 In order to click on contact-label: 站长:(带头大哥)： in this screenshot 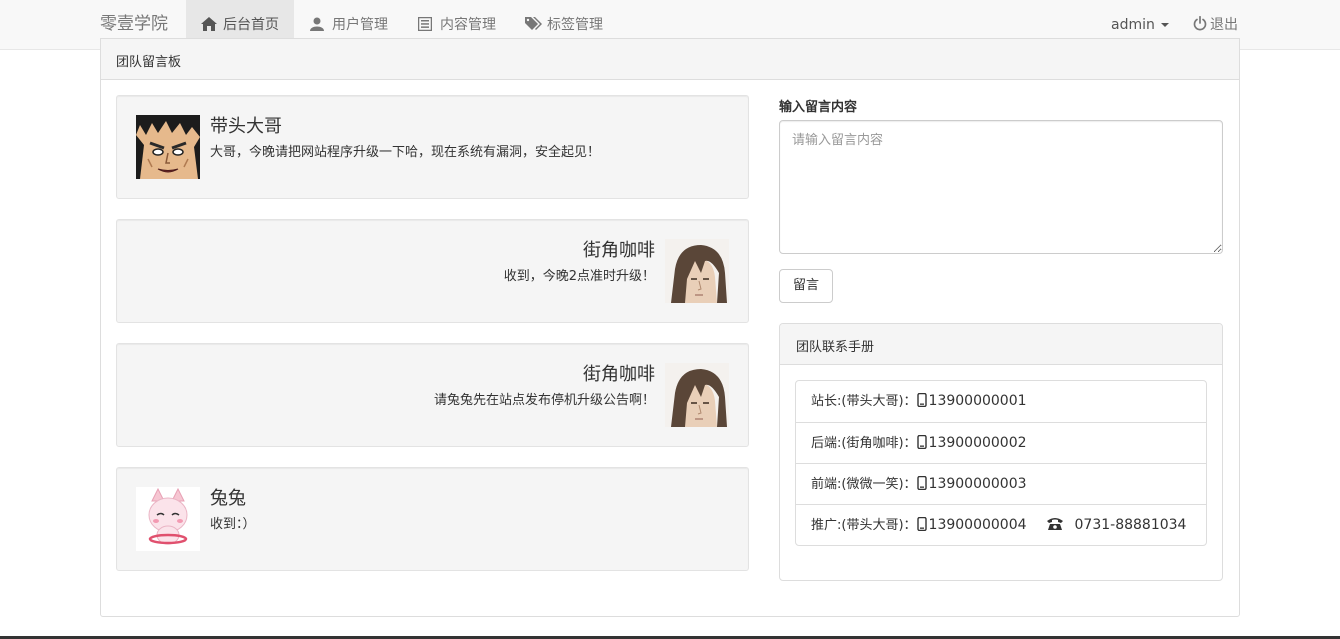, I will do `click(864, 401)`.